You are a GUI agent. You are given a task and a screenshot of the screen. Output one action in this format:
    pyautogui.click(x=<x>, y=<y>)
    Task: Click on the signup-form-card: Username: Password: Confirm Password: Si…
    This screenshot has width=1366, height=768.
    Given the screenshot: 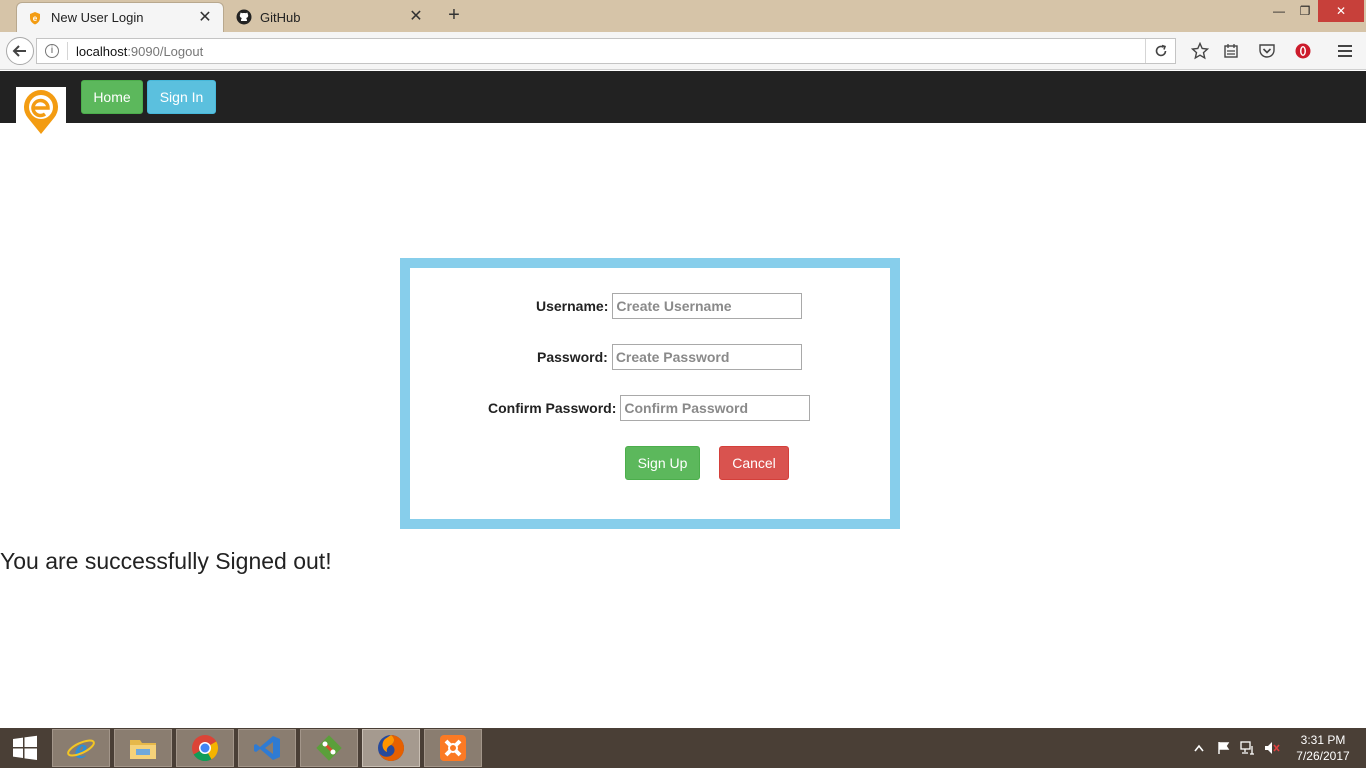 What is the action you would take?
    pyautogui.click(x=650, y=393)
    